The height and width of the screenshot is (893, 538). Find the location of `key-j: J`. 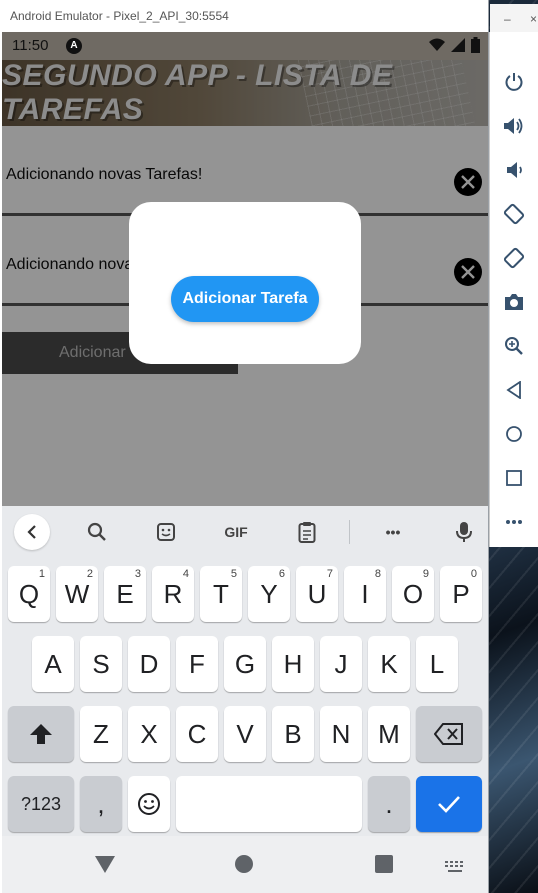

key-j: J is located at coordinates (341, 664).